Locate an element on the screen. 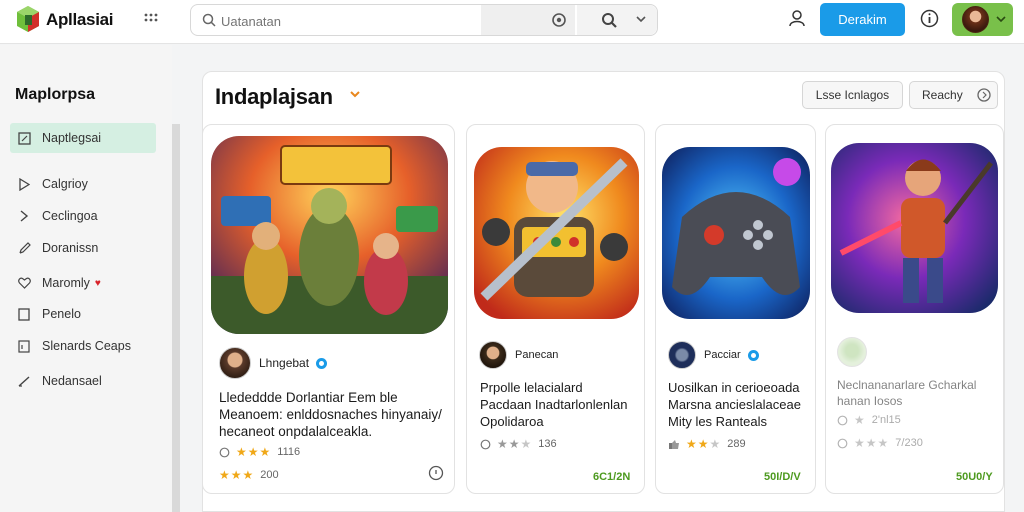 This screenshot has width=1024, height=512. sort-button: Reachy is located at coordinates (953, 95).